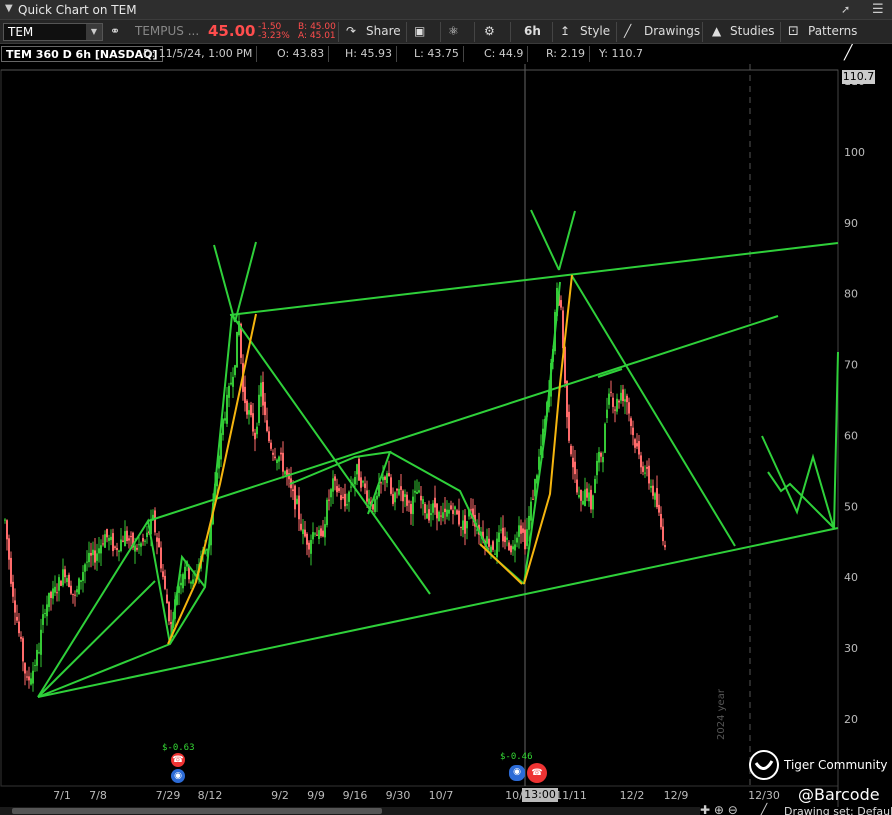  I want to click on gear-icon: ⚙, so click(489, 31).